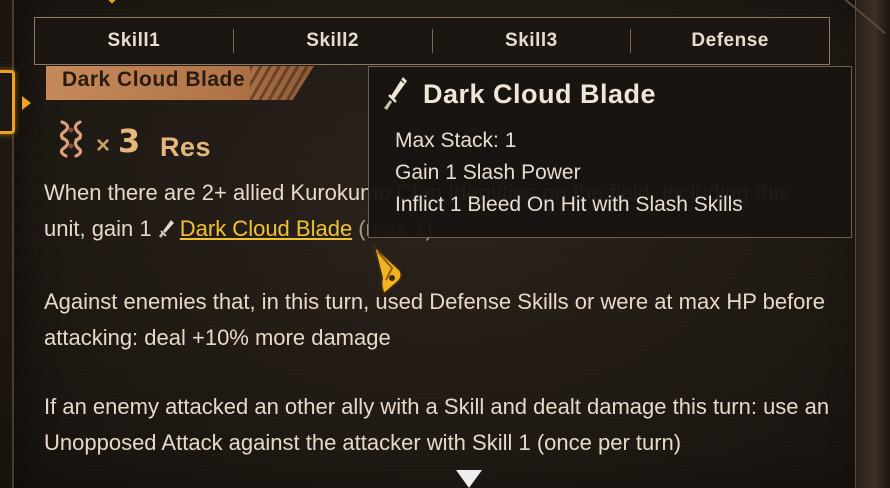 The width and height of the screenshot is (890, 488). Describe the element at coordinates (730, 41) in the screenshot. I see `tab-defense: Defense` at that location.